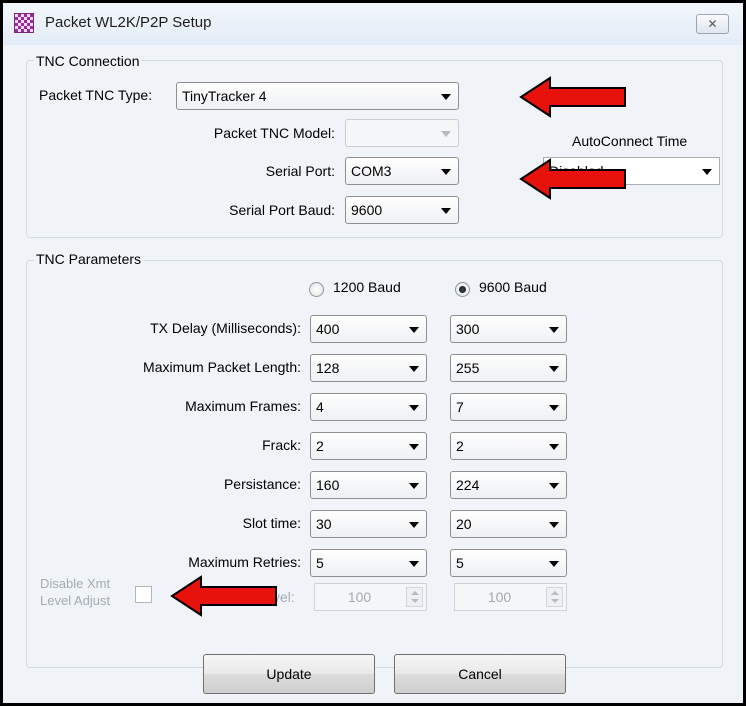  Describe the element at coordinates (468, 368) in the screenshot. I see `param-value: 255` at that location.